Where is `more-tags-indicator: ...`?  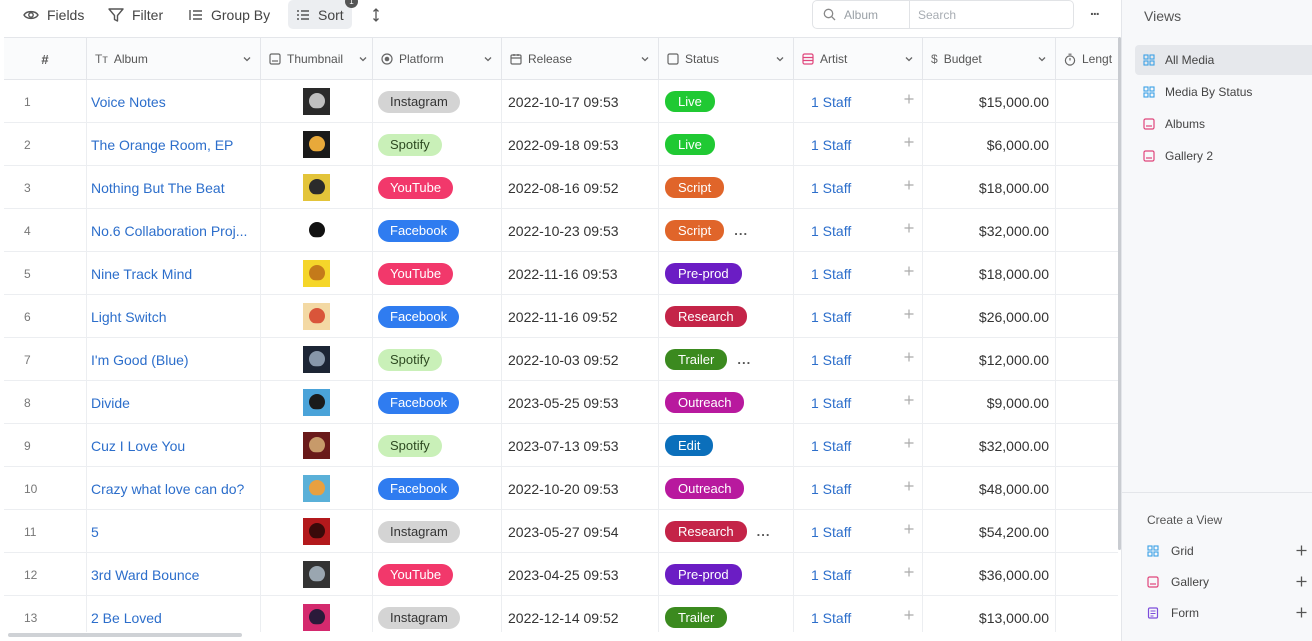 more-tags-indicator: ... is located at coordinates (741, 230).